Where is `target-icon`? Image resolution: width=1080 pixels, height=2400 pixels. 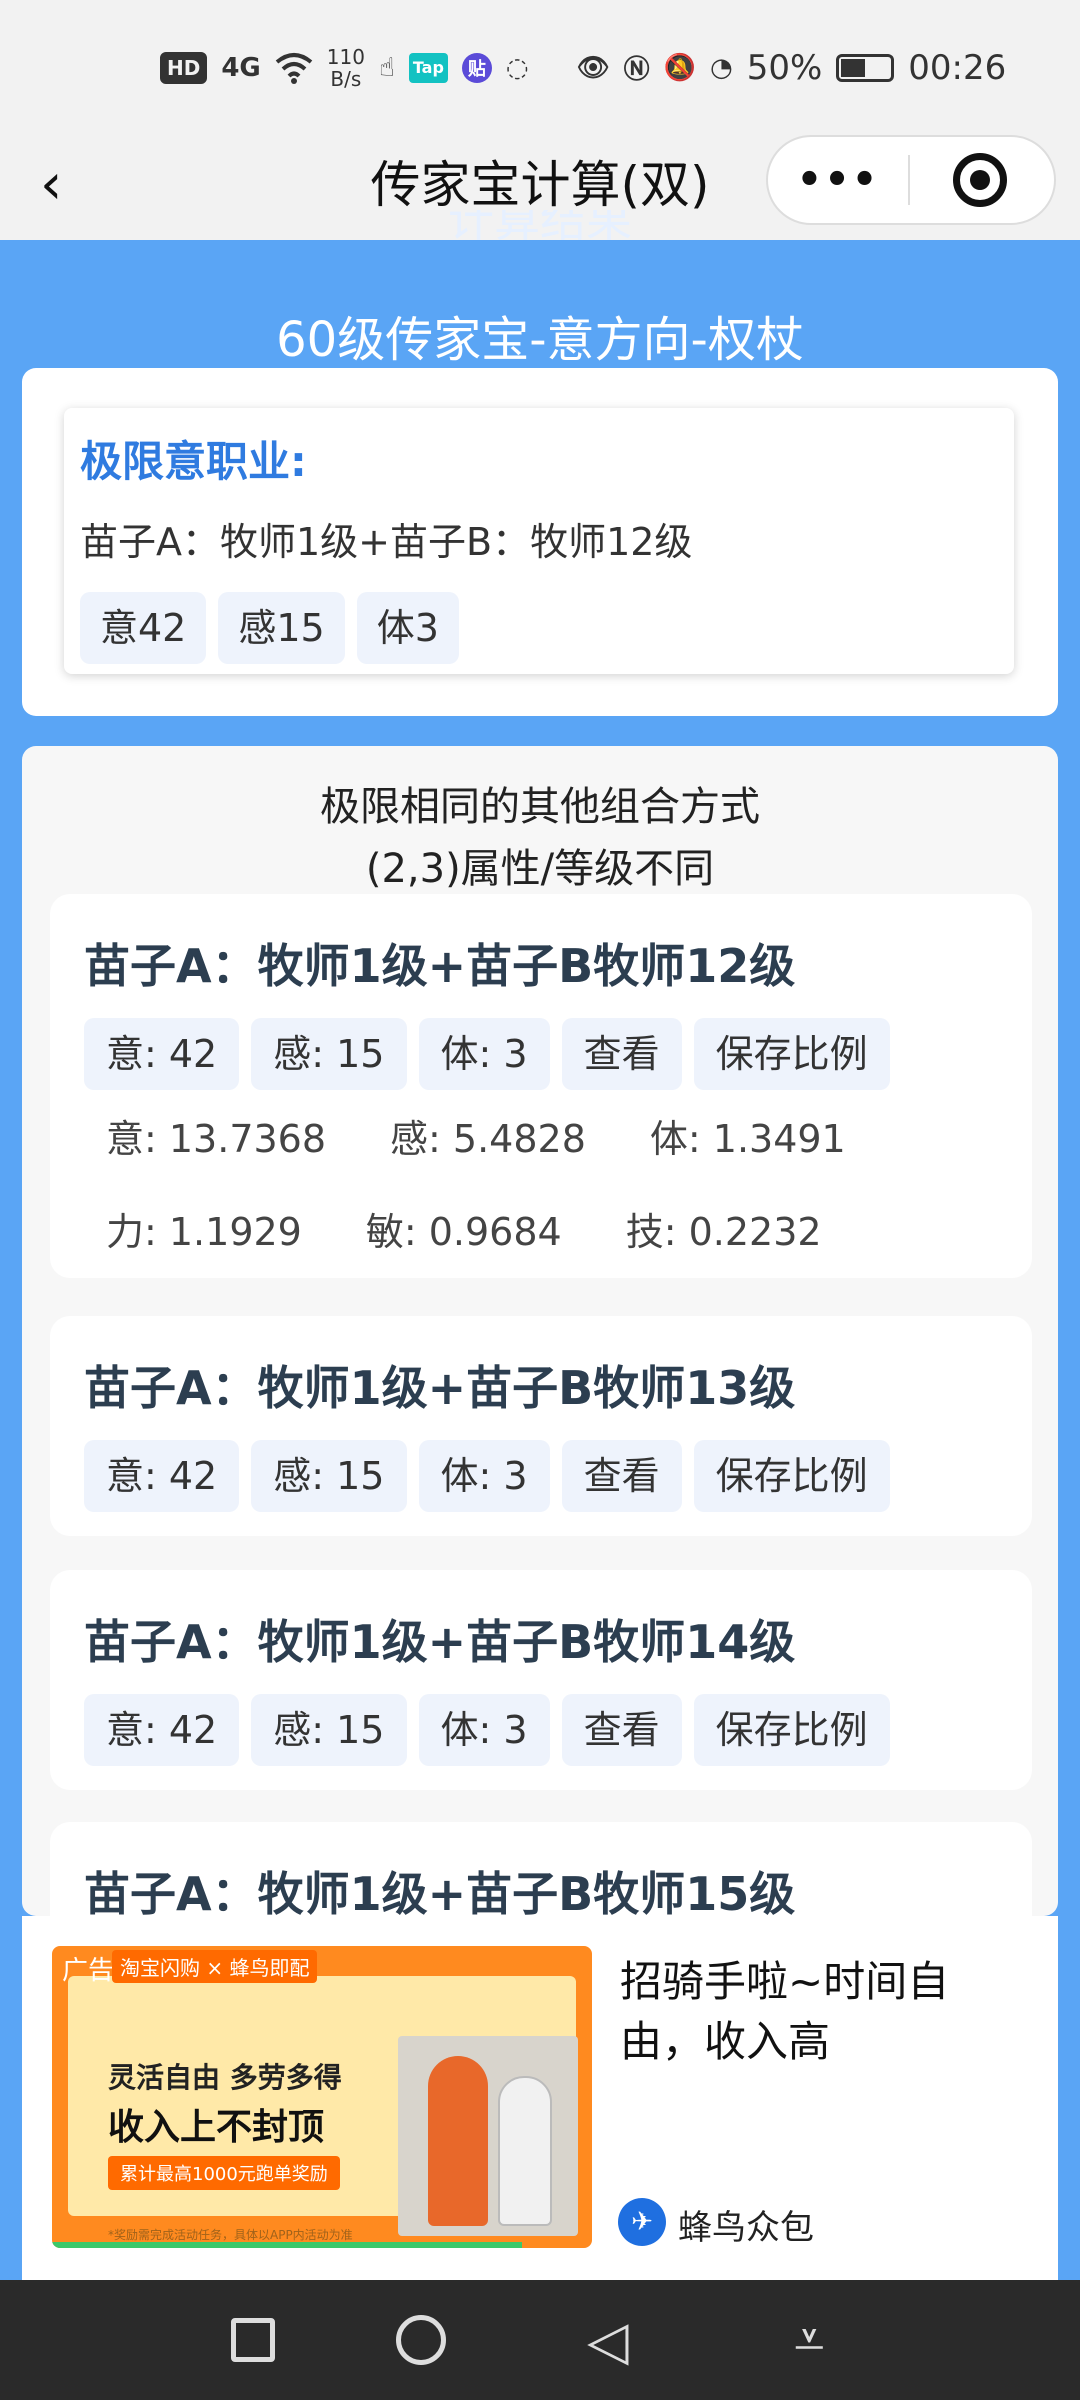
target-icon is located at coordinates (980, 180).